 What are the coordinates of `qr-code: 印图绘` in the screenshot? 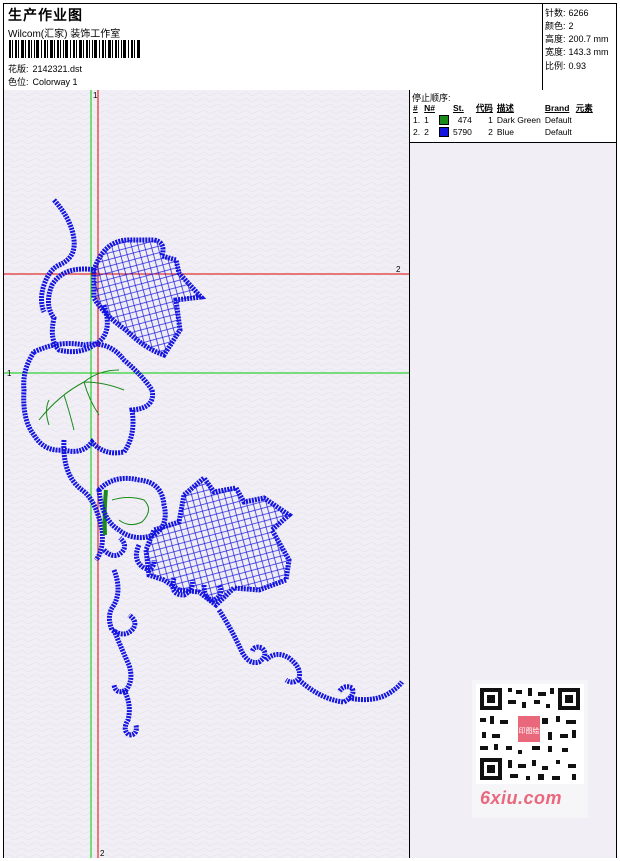 It's located at (530, 734).